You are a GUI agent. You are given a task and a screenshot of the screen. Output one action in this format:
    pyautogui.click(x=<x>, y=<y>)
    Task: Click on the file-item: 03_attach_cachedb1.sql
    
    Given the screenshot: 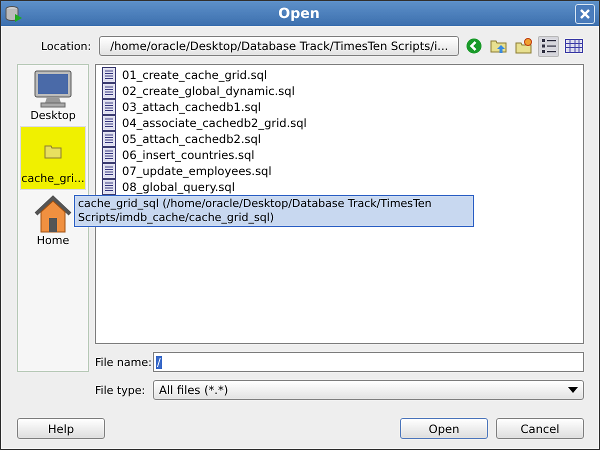 What is the action you would take?
    pyautogui.click(x=339, y=107)
    